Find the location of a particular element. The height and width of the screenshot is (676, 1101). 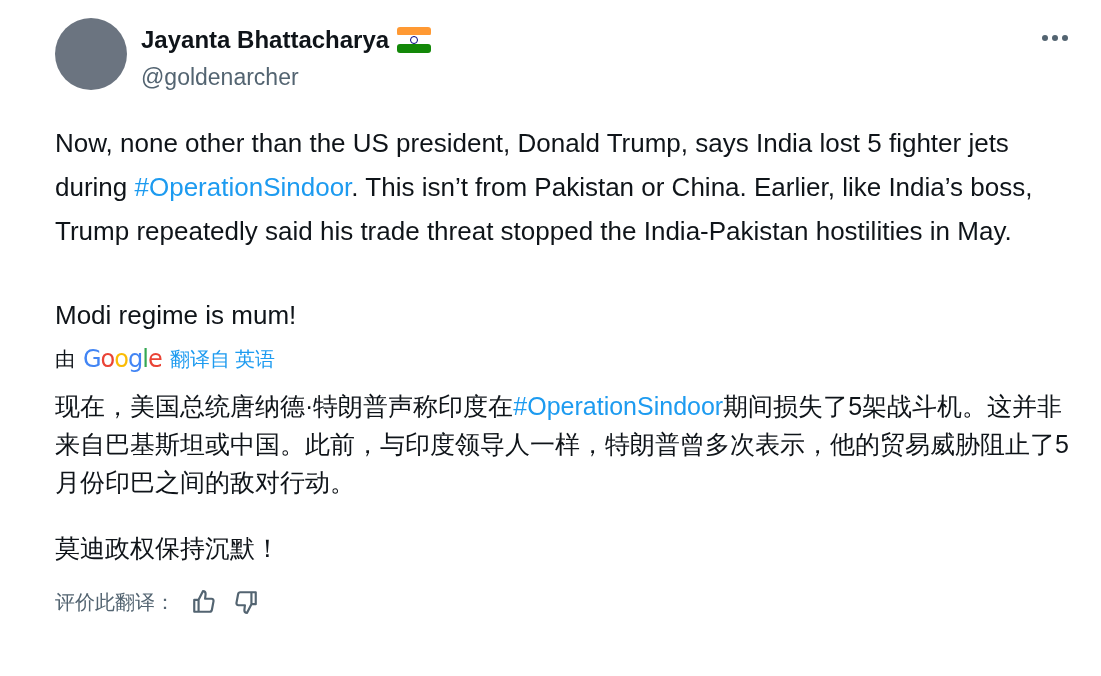

author-handle: @goldenarcher is located at coordinates (591, 77).